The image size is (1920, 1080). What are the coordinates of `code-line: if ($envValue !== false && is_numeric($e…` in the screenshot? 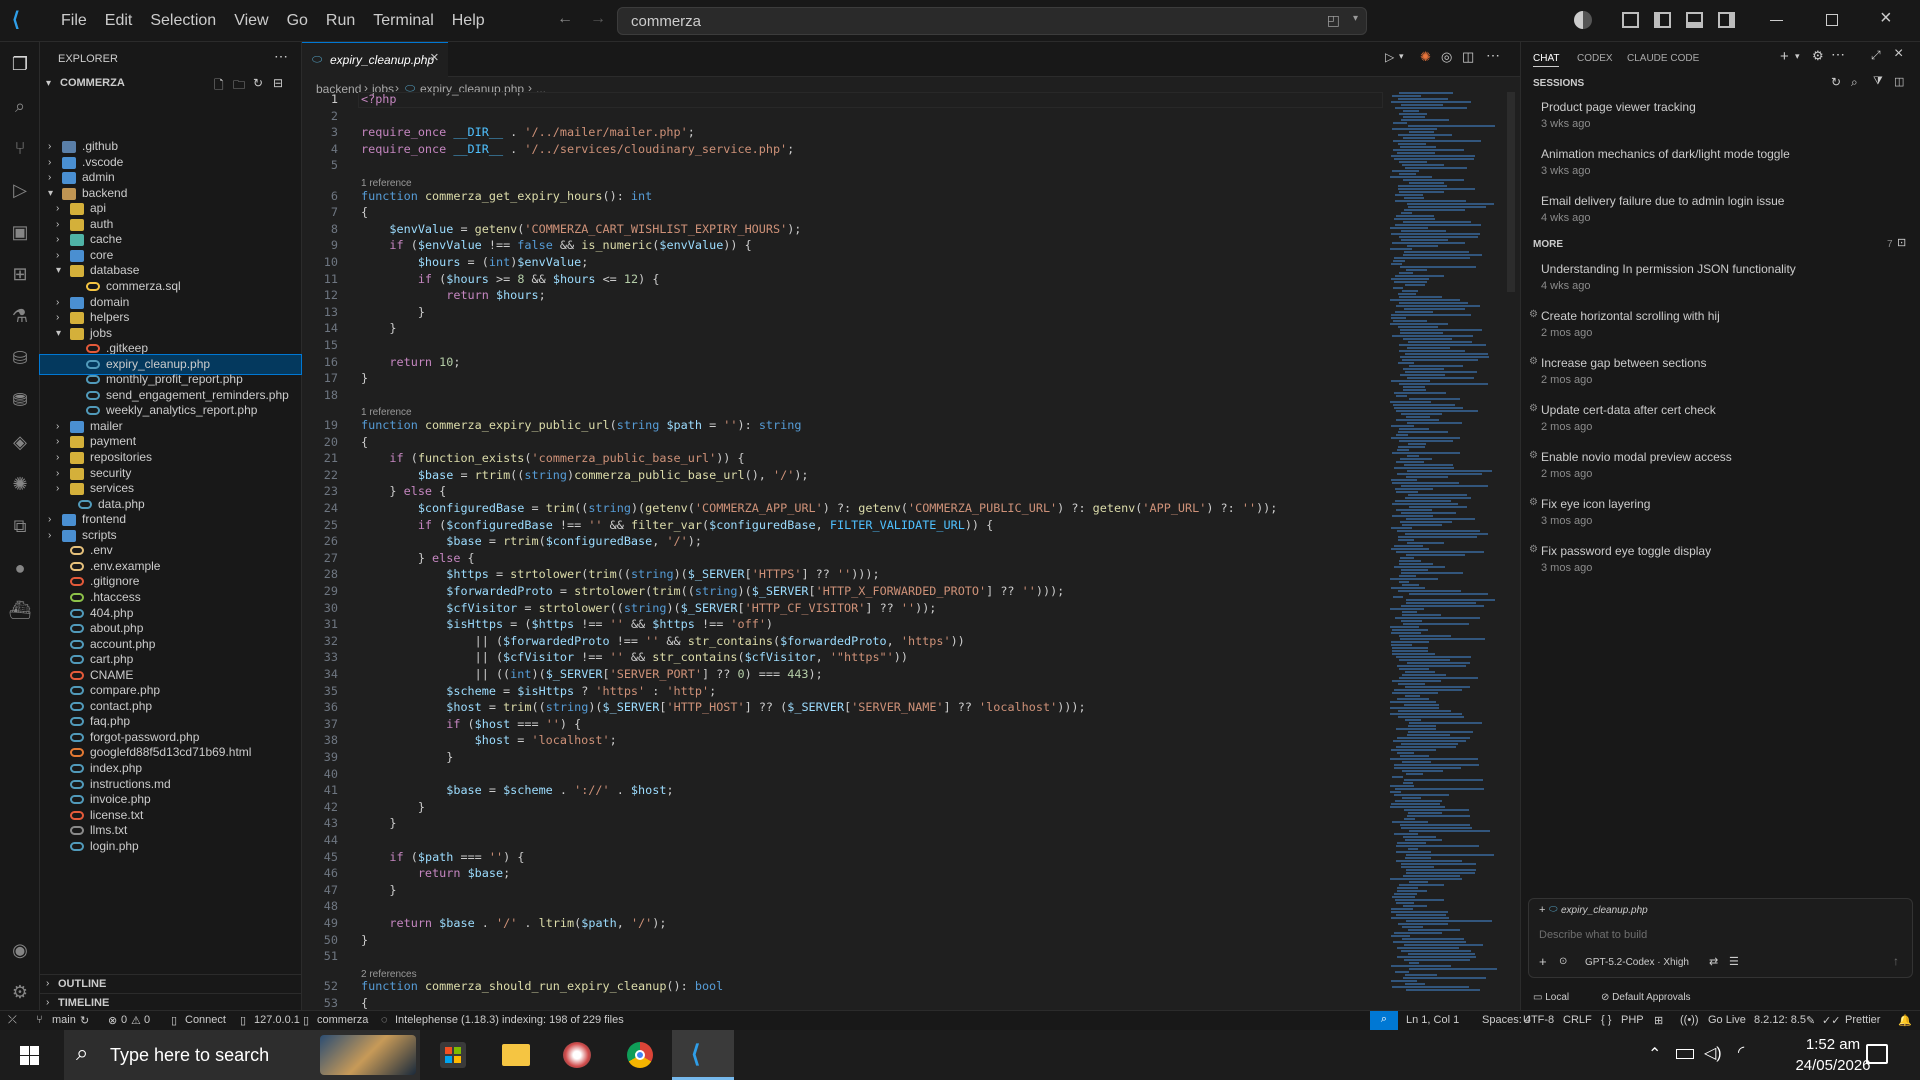 It's located at (556, 245).